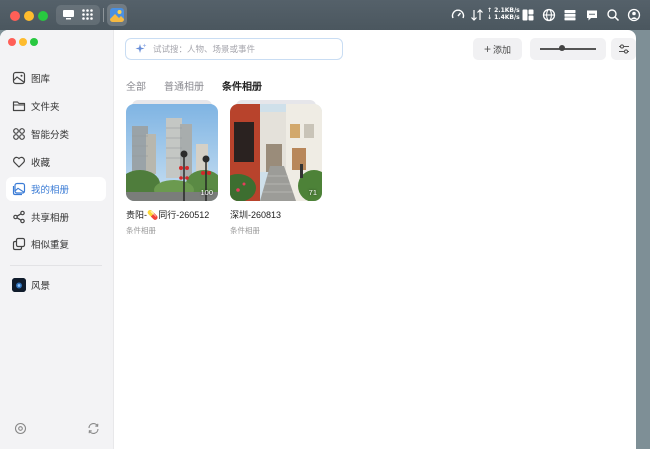 This screenshot has width=650, height=449. I want to click on tab-all: 全部, so click(136, 85).